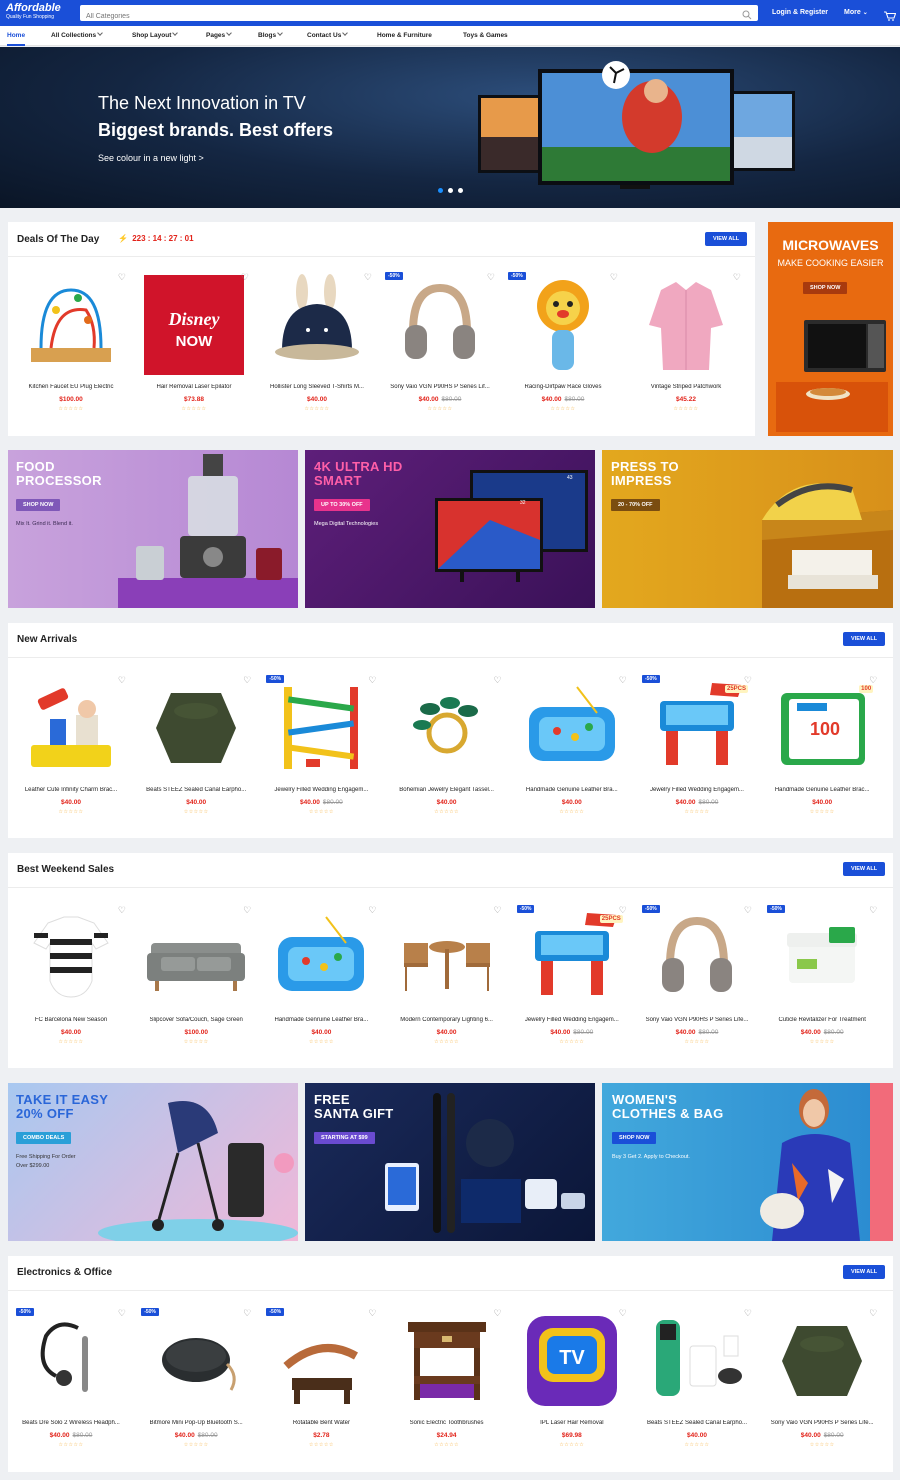  What do you see at coordinates (321, 1381) in the screenshot?
I see `product-card: -50% ♡ Rotatable Bent Water $2.78 ☆☆☆☆☆` at bounding box center [321, 1381].